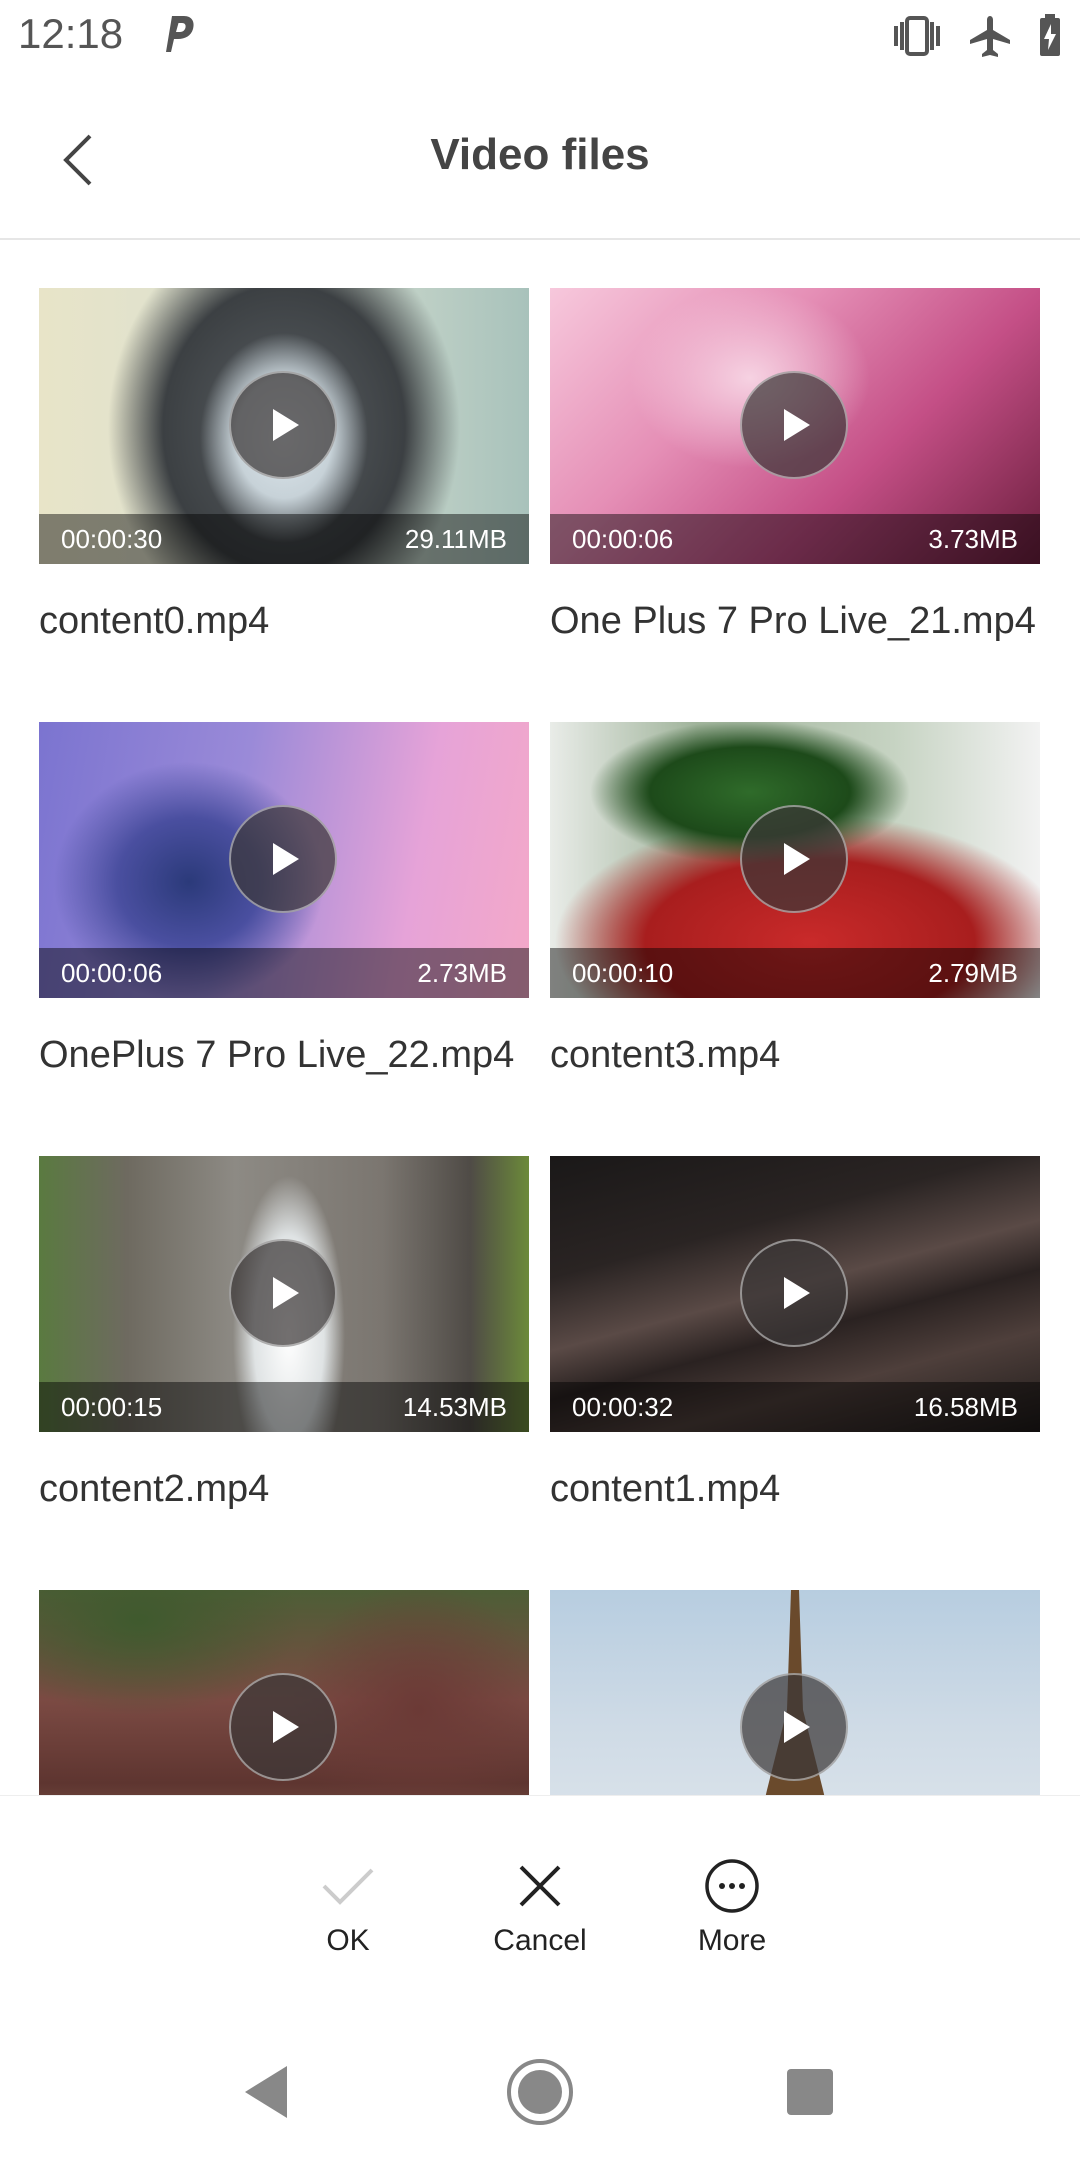  Describe the element at coordinates (348, 1940) in the screenshot. I see `ok-label: OK` at that location.